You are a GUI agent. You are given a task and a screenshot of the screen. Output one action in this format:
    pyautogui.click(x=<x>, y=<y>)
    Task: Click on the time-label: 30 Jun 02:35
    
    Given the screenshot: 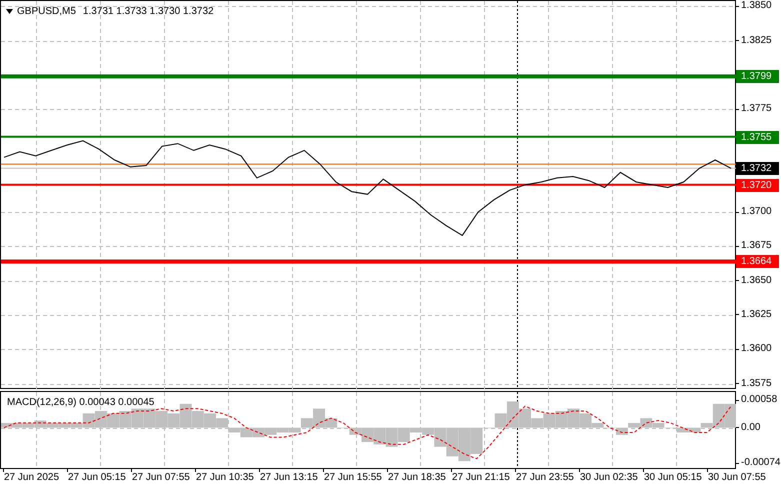 What is the action you would take?
    pyautogui.click(x=609, y=478)
    